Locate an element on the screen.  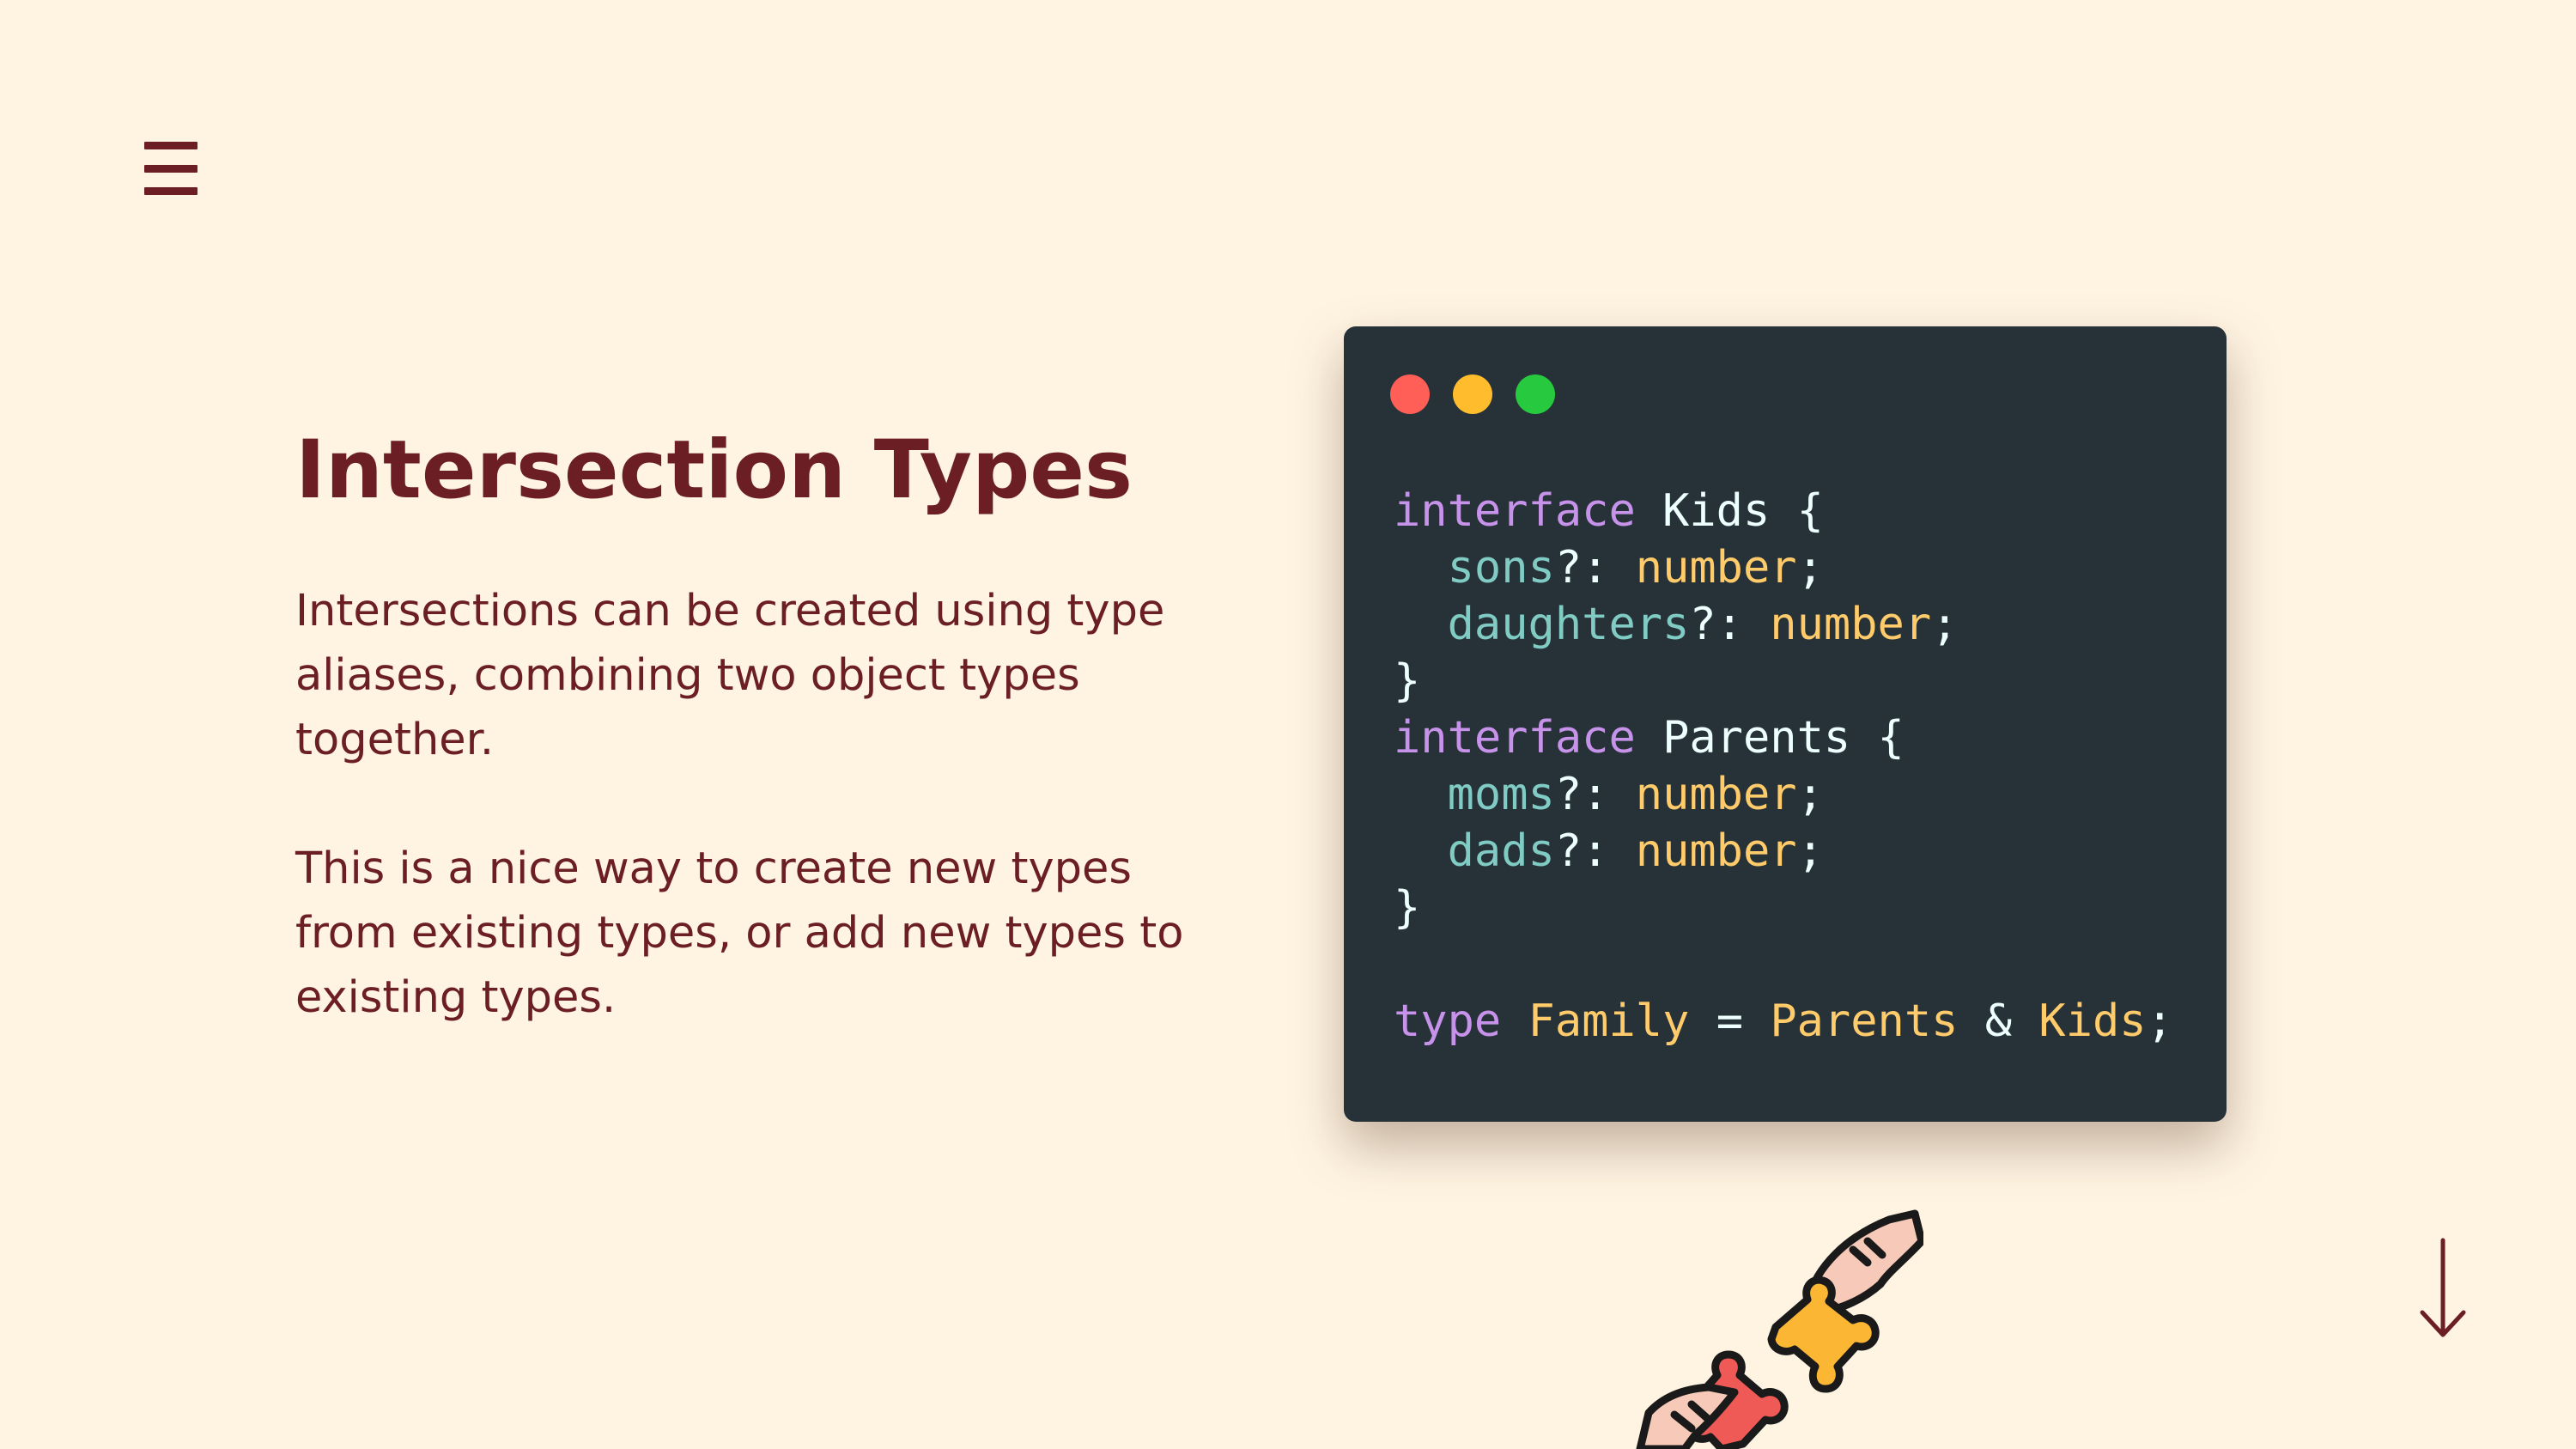
window-minimize-dot is located at coordinates (1473, 394).